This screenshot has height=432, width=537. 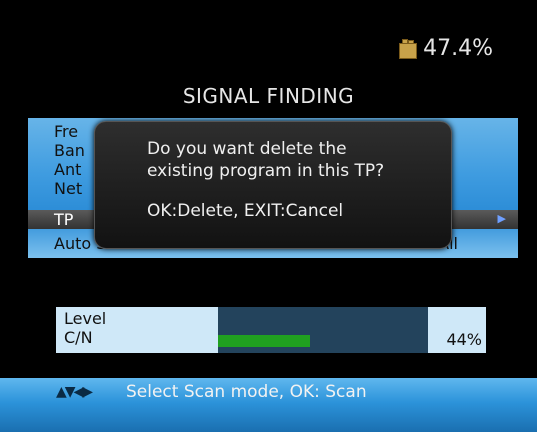 What do you see at coordinates (85, 318) in the screenshot?
I see `level-label: Level` at bounding box center [85, 318].